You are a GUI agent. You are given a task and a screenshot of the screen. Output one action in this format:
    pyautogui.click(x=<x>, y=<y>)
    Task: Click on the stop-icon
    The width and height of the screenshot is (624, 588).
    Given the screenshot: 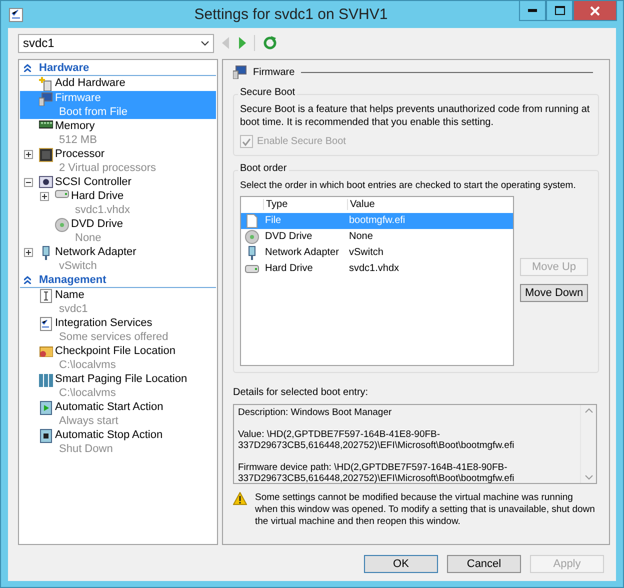 What is the action you would take?
    pyautogui.click(x=46, y=436)
    